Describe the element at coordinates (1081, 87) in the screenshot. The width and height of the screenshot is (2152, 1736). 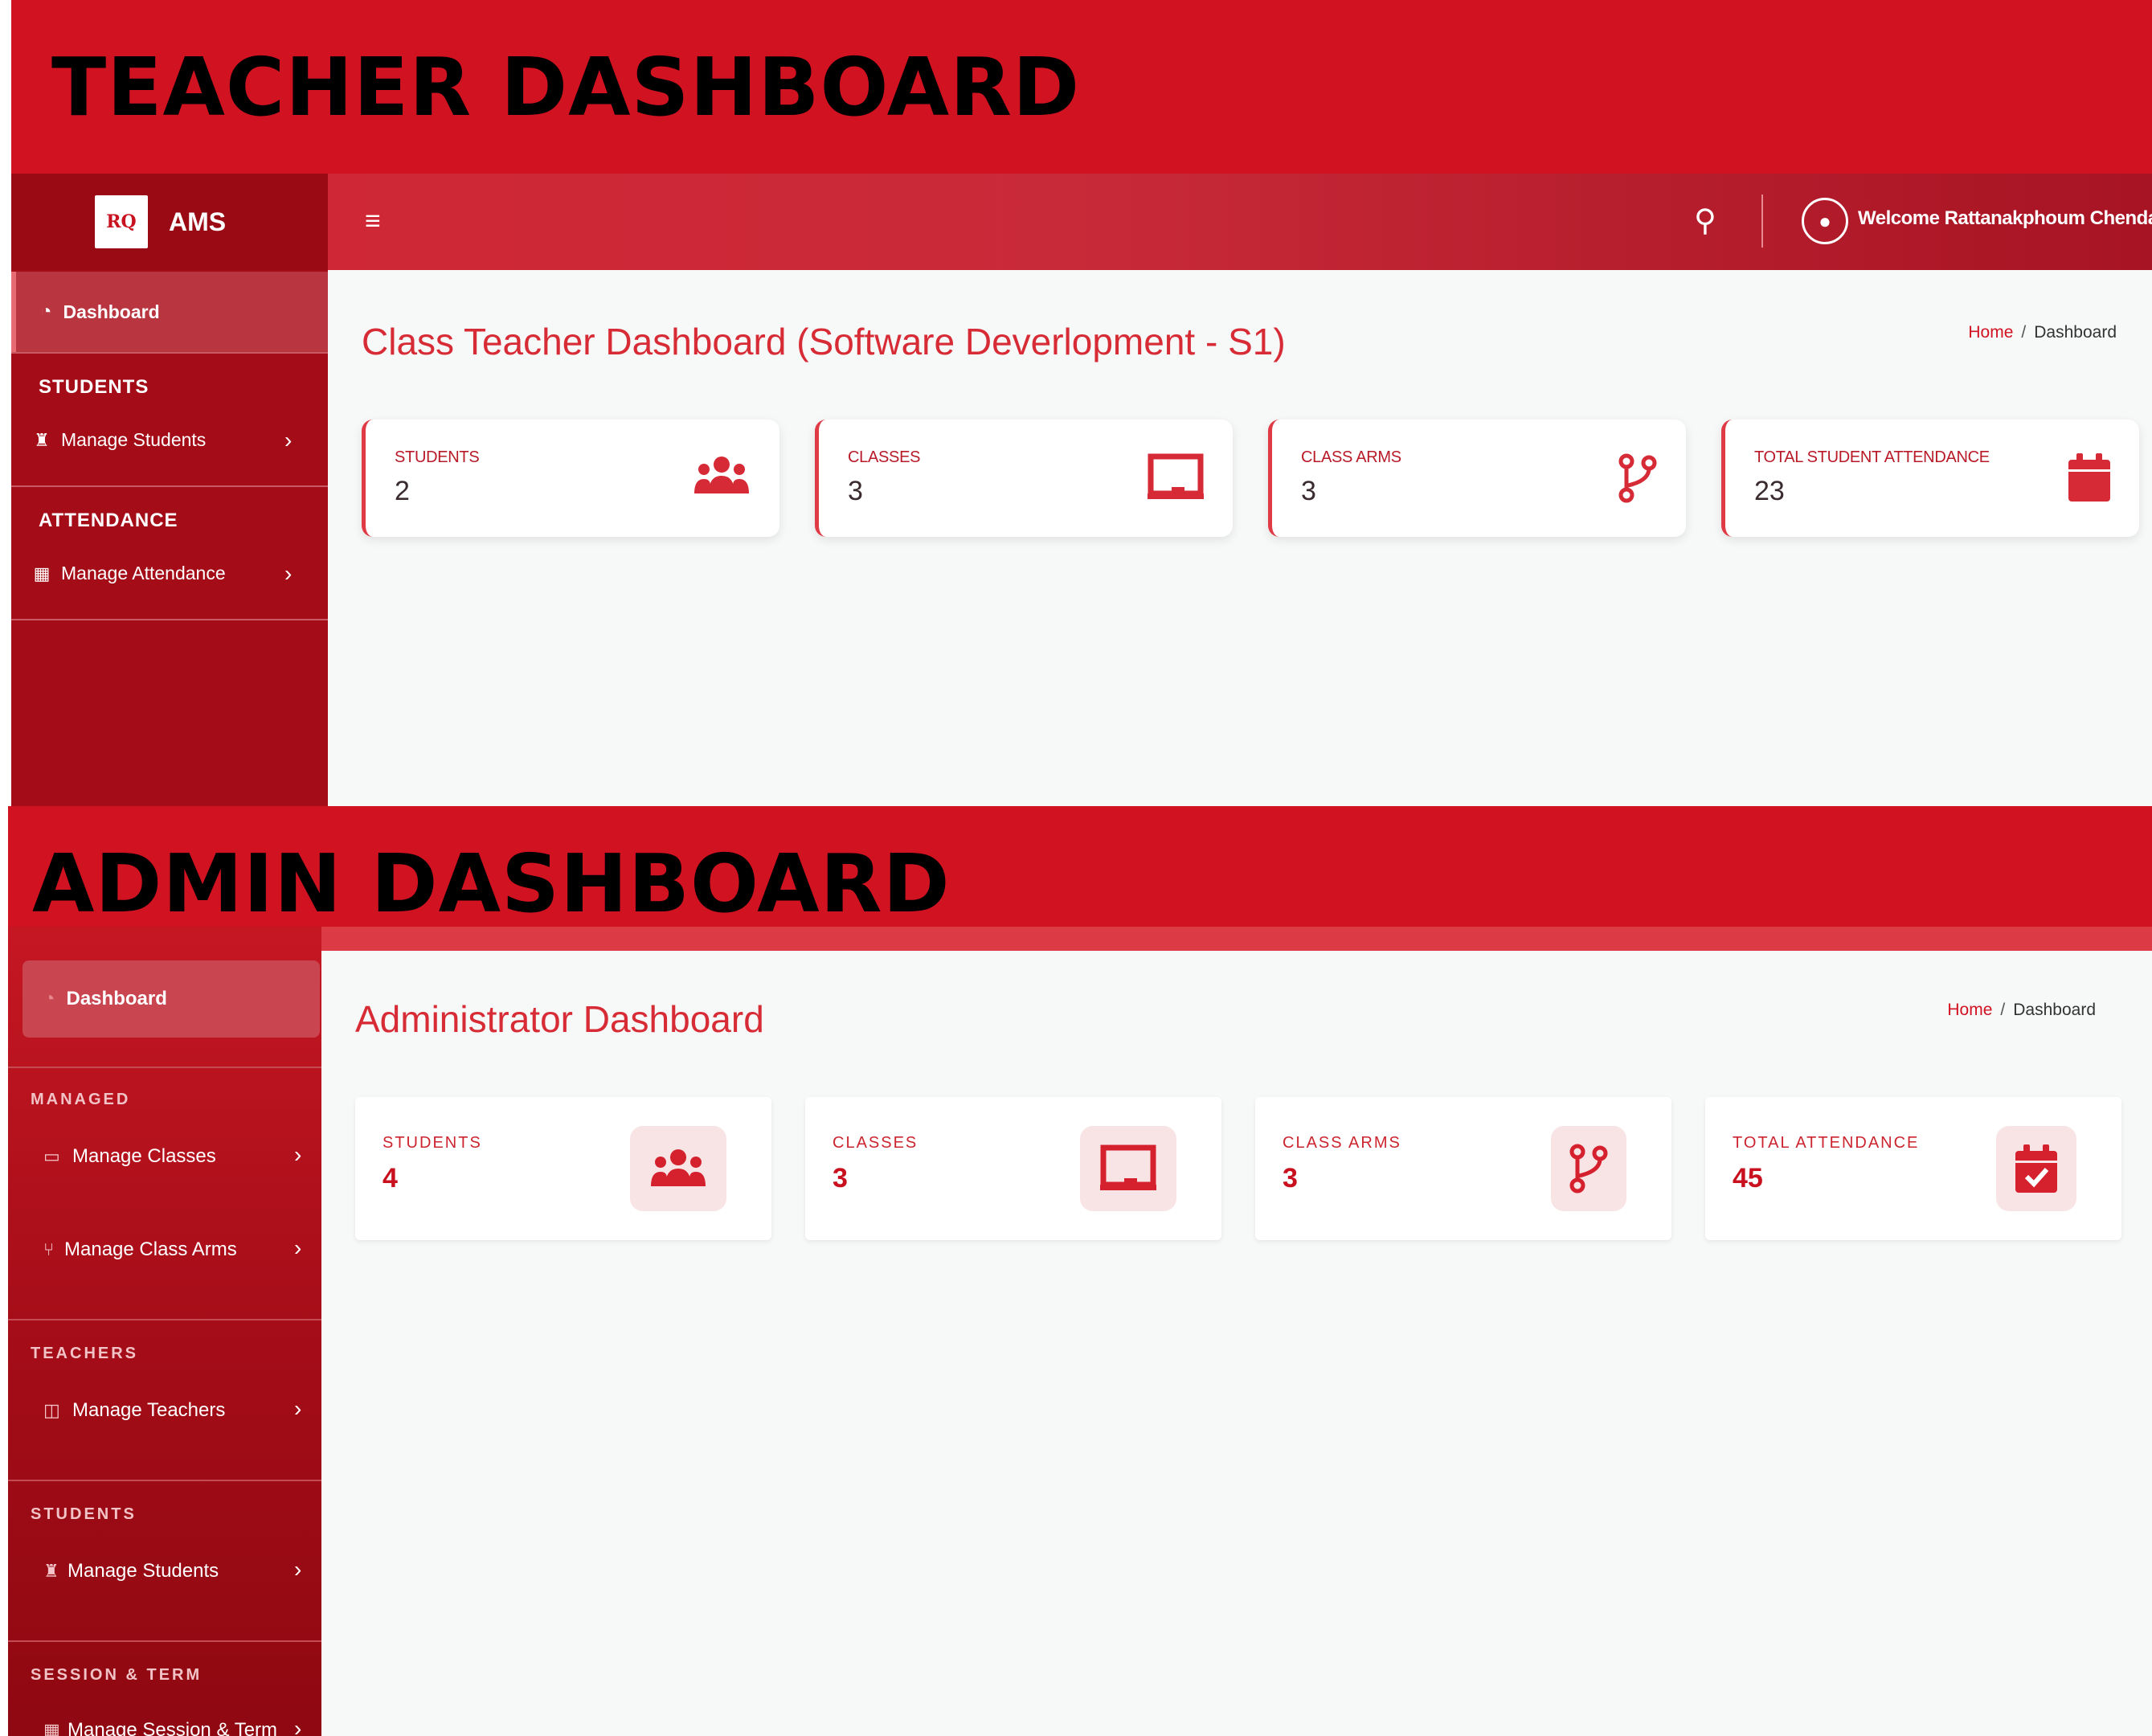
I see `teacher-banner: TEACHER DASHBOARD` at that location.